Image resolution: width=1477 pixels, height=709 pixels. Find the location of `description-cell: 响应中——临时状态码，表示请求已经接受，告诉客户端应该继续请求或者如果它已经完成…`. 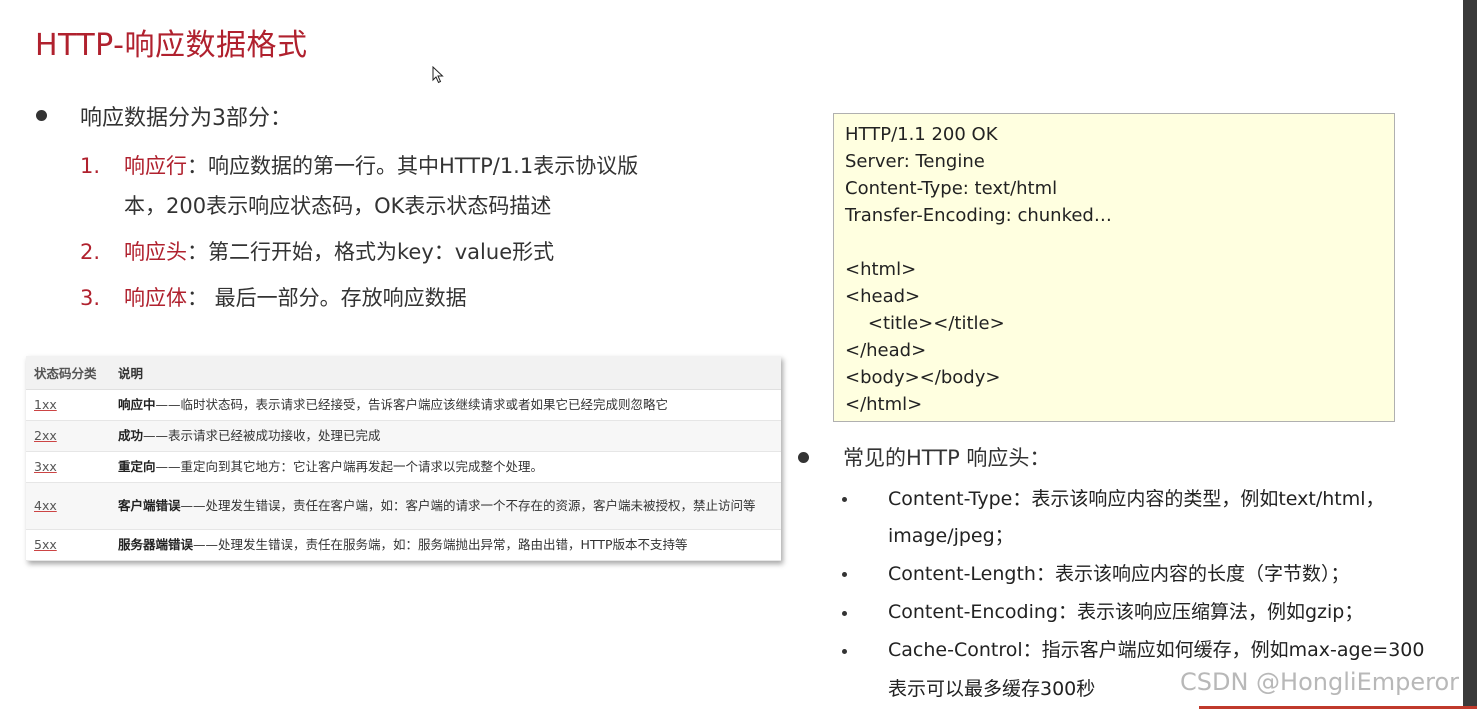

description-cell: 响应中——临时状态码，表示请求已经接受，告诉客户端应该继续请求或者如果它已经完成… is located at coordinates (445, 405).